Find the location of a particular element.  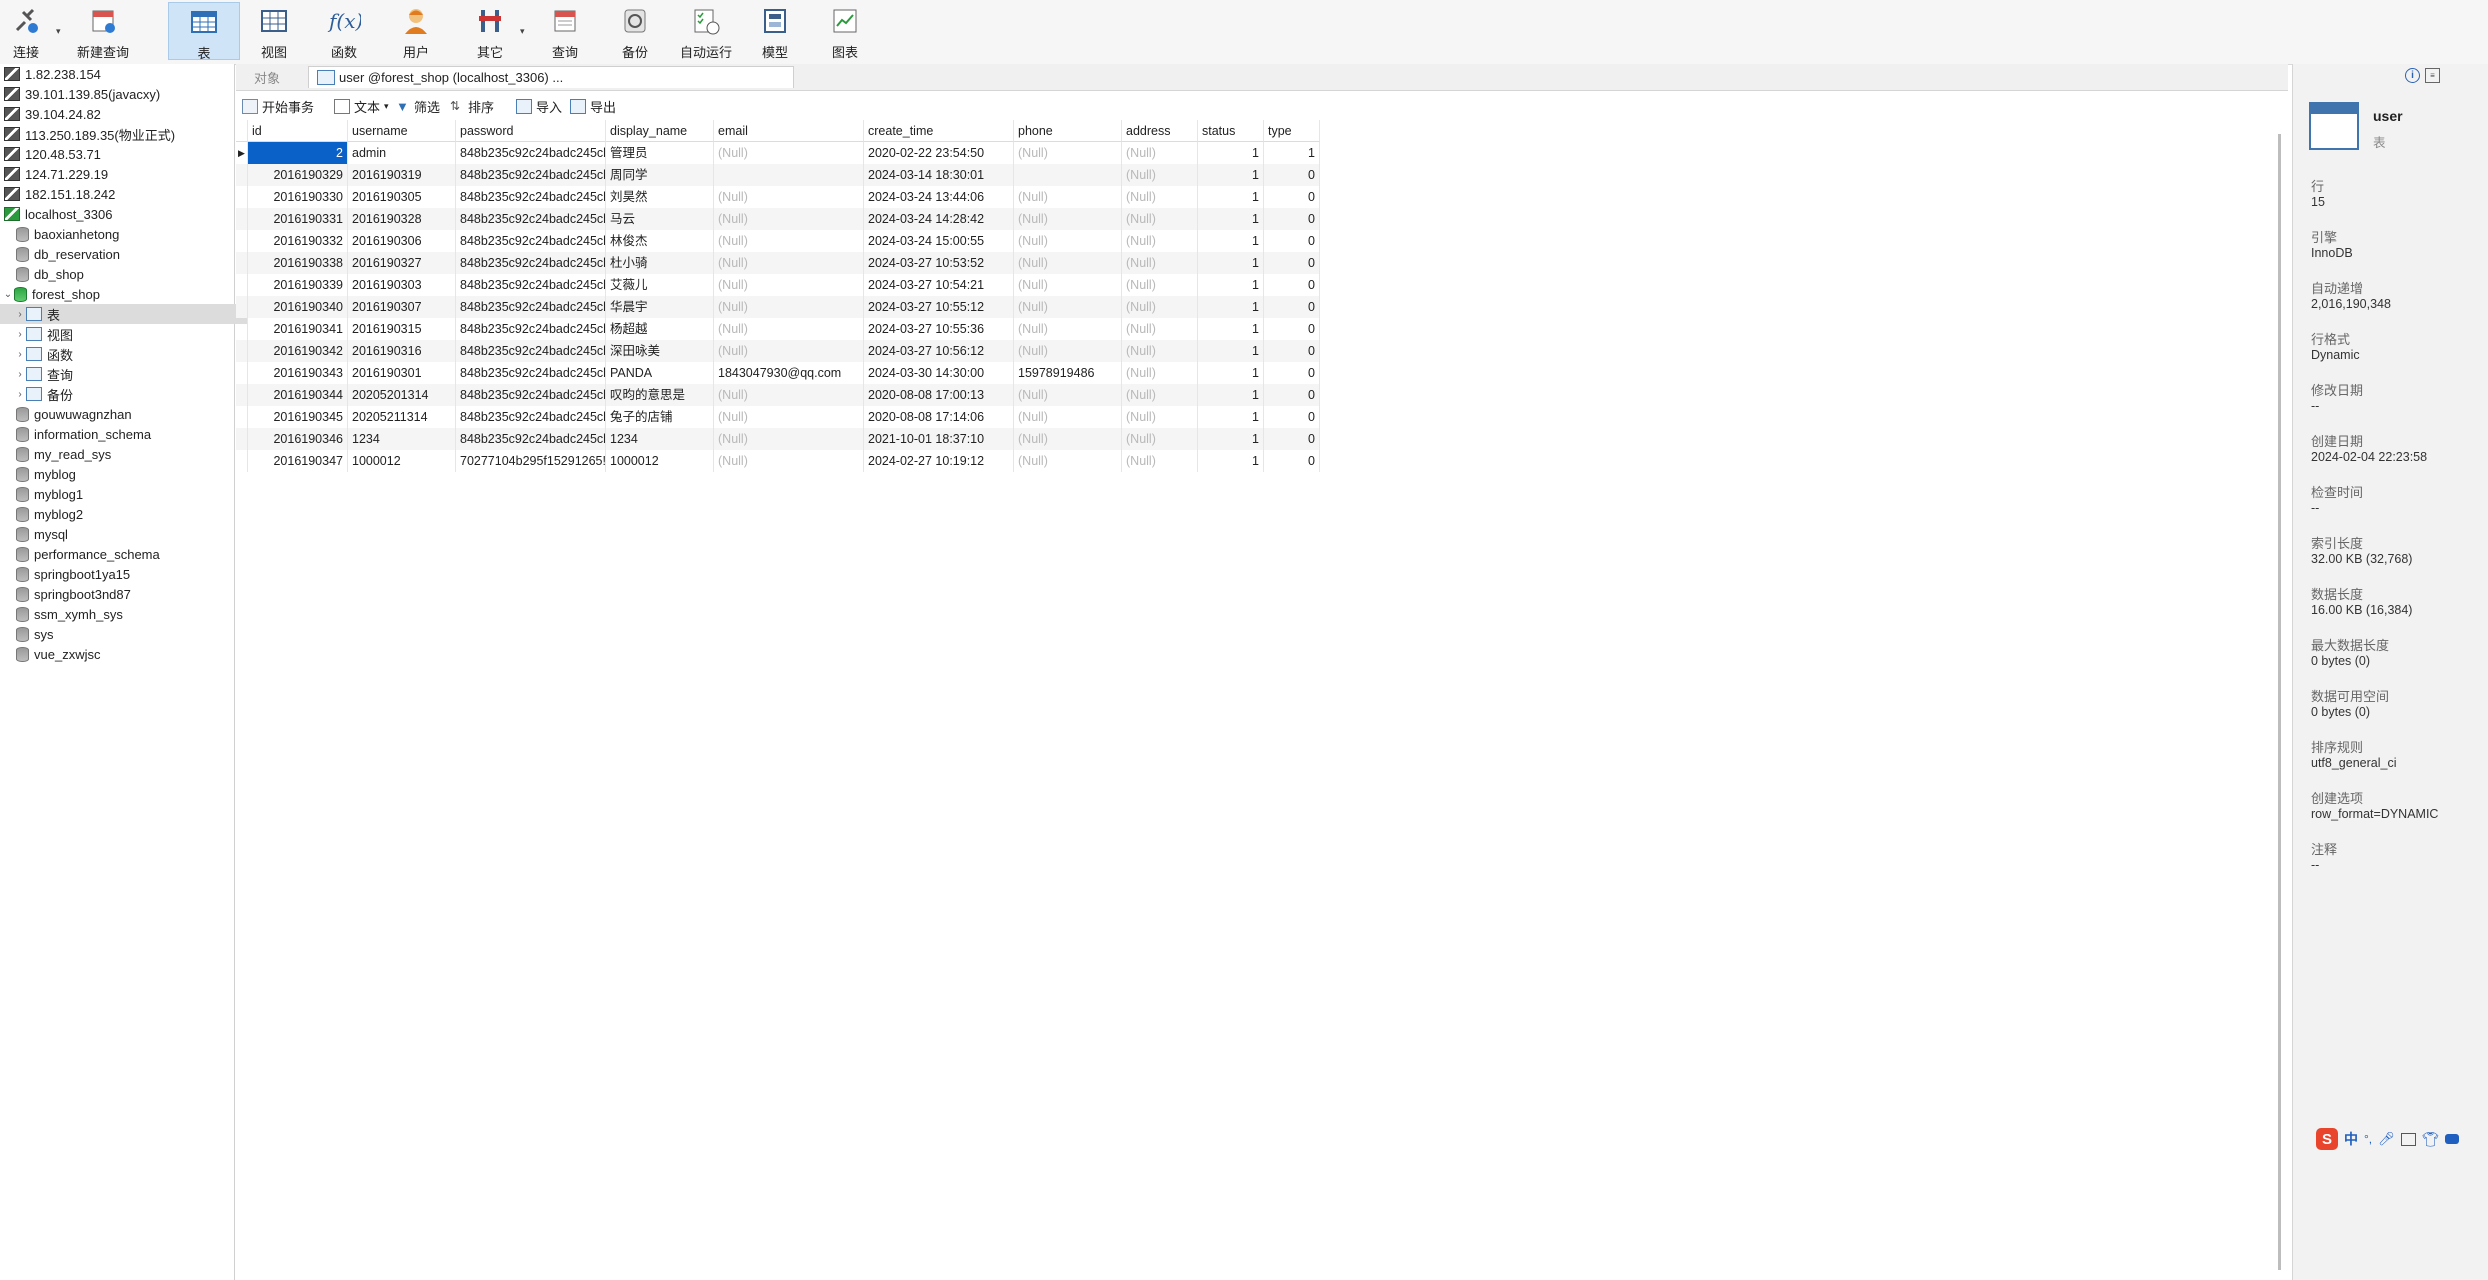

grid-cell: 1843047930@qq.com is located at coordinates (789, 373).